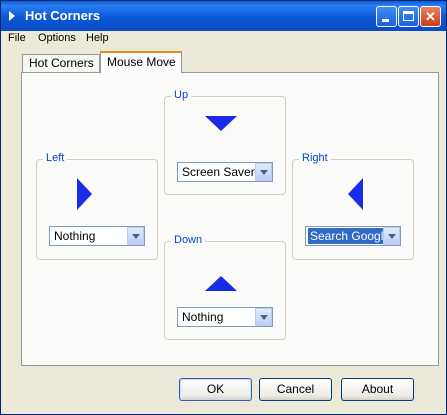 This screenshot has height=415, width=447. I want to click on right-action-select: Search Google, so click(353, 236).